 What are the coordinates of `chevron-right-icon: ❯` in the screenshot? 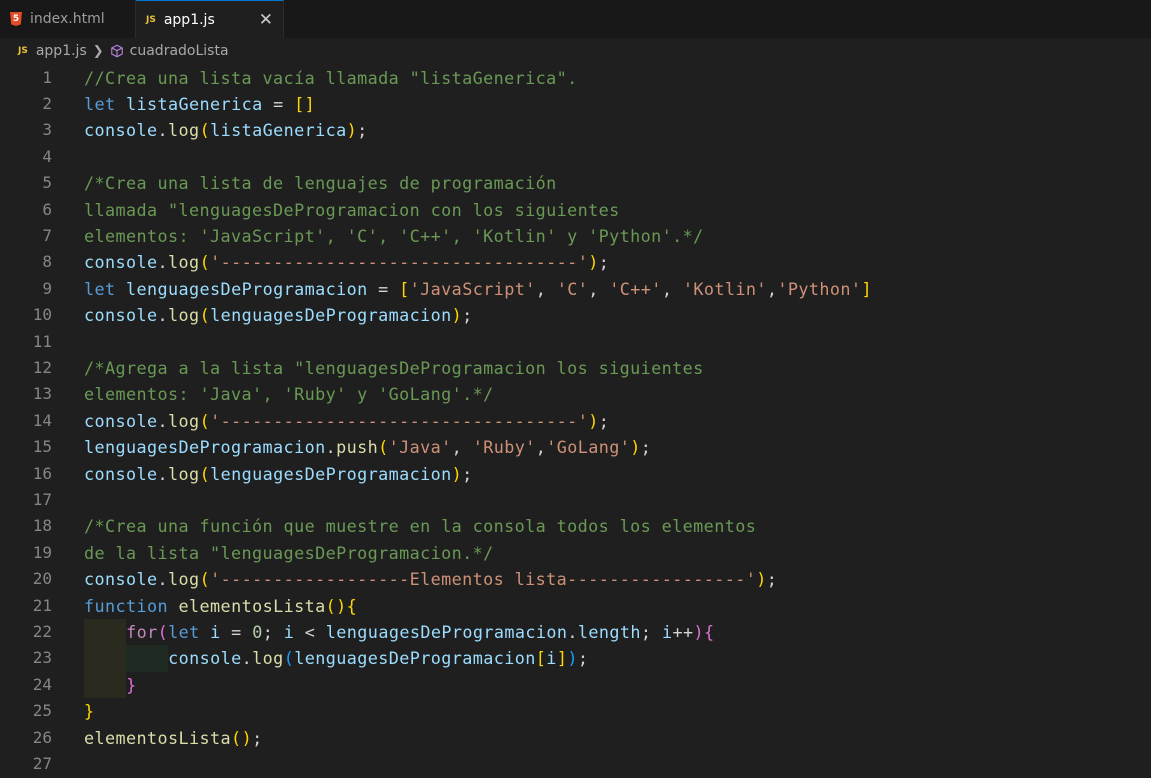 It's located at (98, 51).